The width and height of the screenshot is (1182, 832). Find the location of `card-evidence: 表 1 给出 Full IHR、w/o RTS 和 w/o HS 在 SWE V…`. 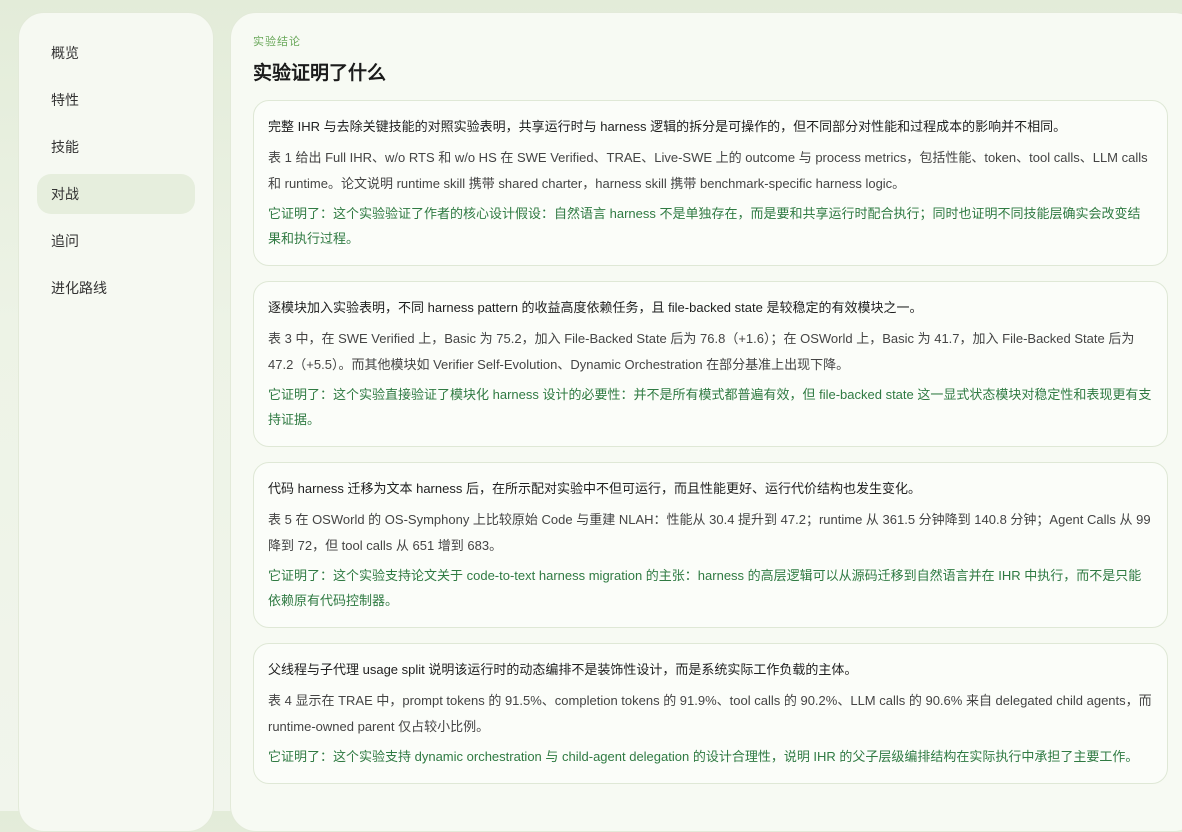

card-evidence: 表 1 给出 Full IHR、w/o RTS 和 w/o HS 在 SWE V… is located at coordinates (708, 170).